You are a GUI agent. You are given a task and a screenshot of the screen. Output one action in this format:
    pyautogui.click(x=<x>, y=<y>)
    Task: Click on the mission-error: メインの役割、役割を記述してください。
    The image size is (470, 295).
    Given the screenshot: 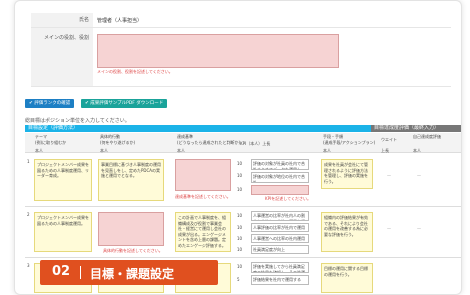 What is the action you would take?
    pyautogui.click(x=135, y=71)
    